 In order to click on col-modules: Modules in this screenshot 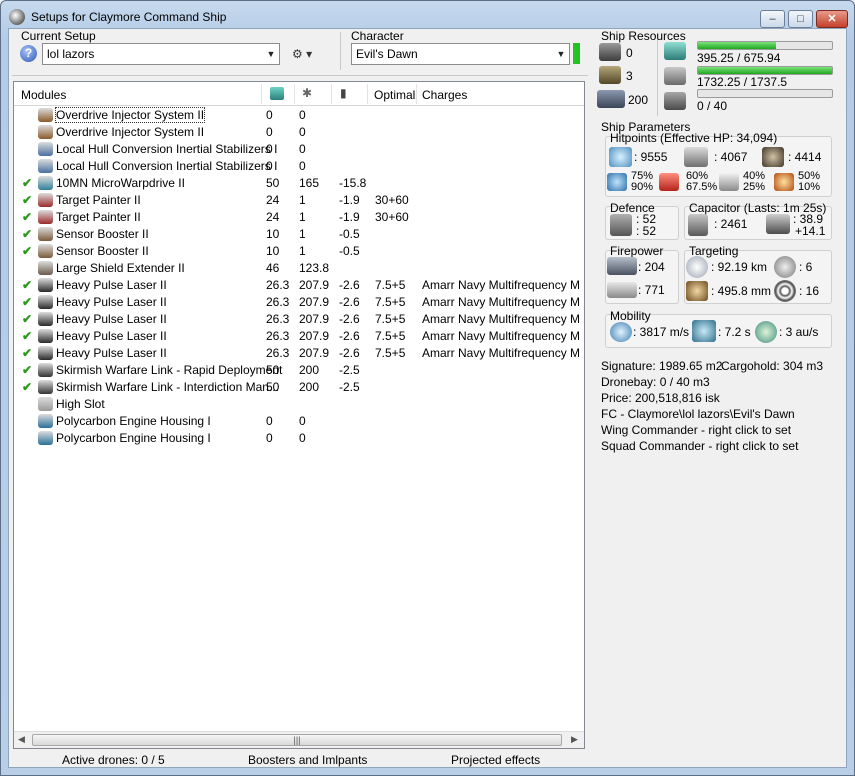, I will do `click(43, 95)`.